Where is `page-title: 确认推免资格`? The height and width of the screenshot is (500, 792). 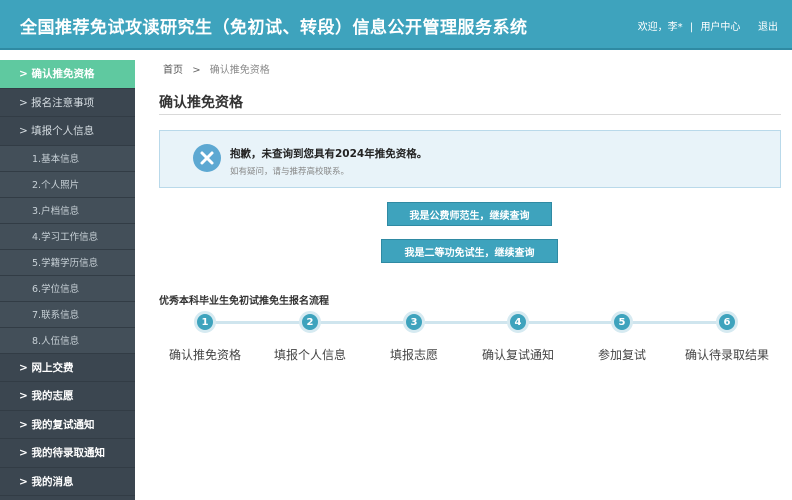 page-title: 确认推免资格 is located at coordinates (201, 103).